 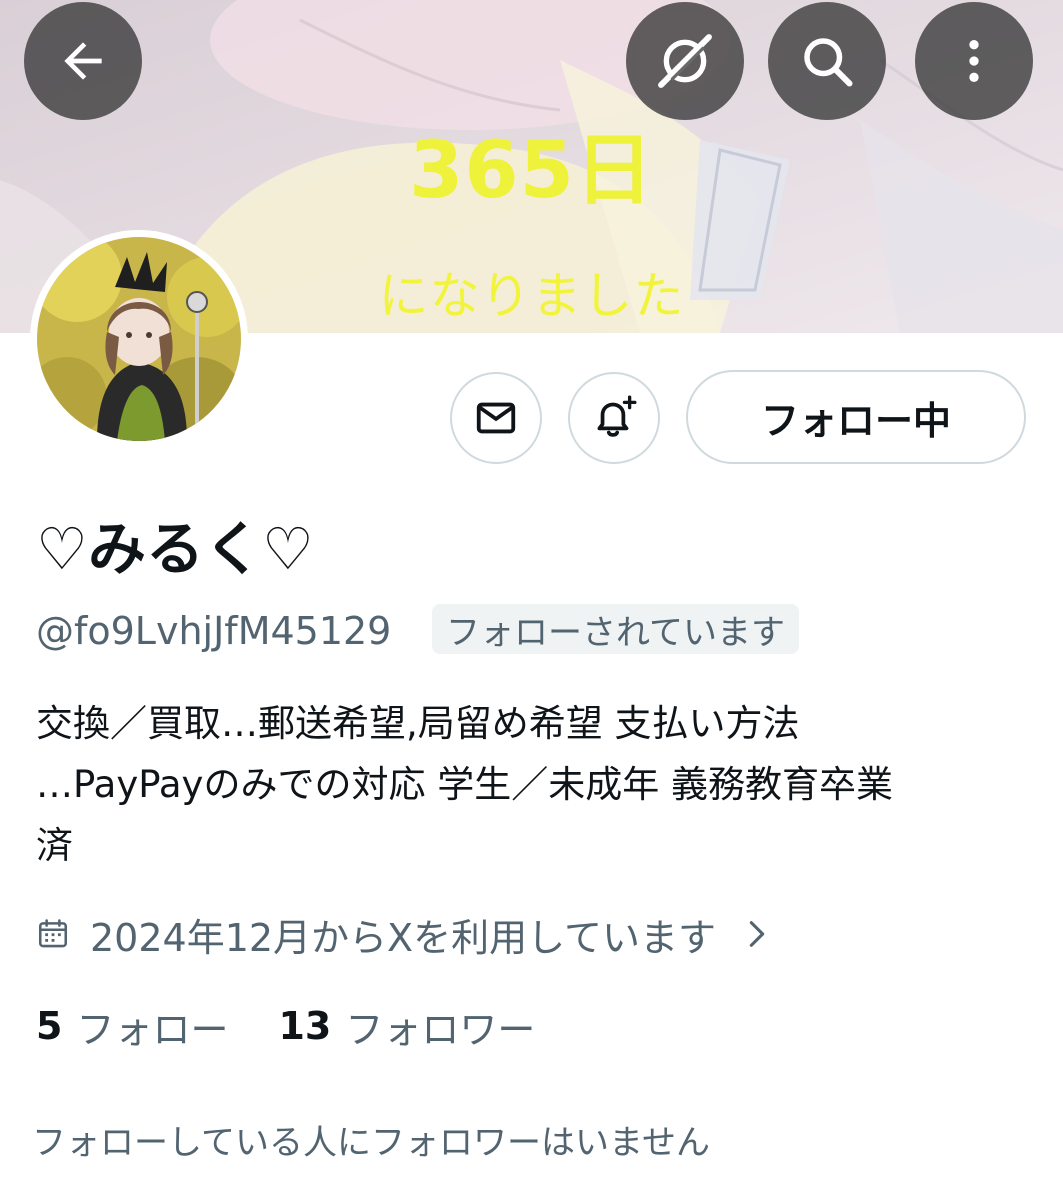 I want to click on following-button: フォロー中, so click(x=856, y=417).